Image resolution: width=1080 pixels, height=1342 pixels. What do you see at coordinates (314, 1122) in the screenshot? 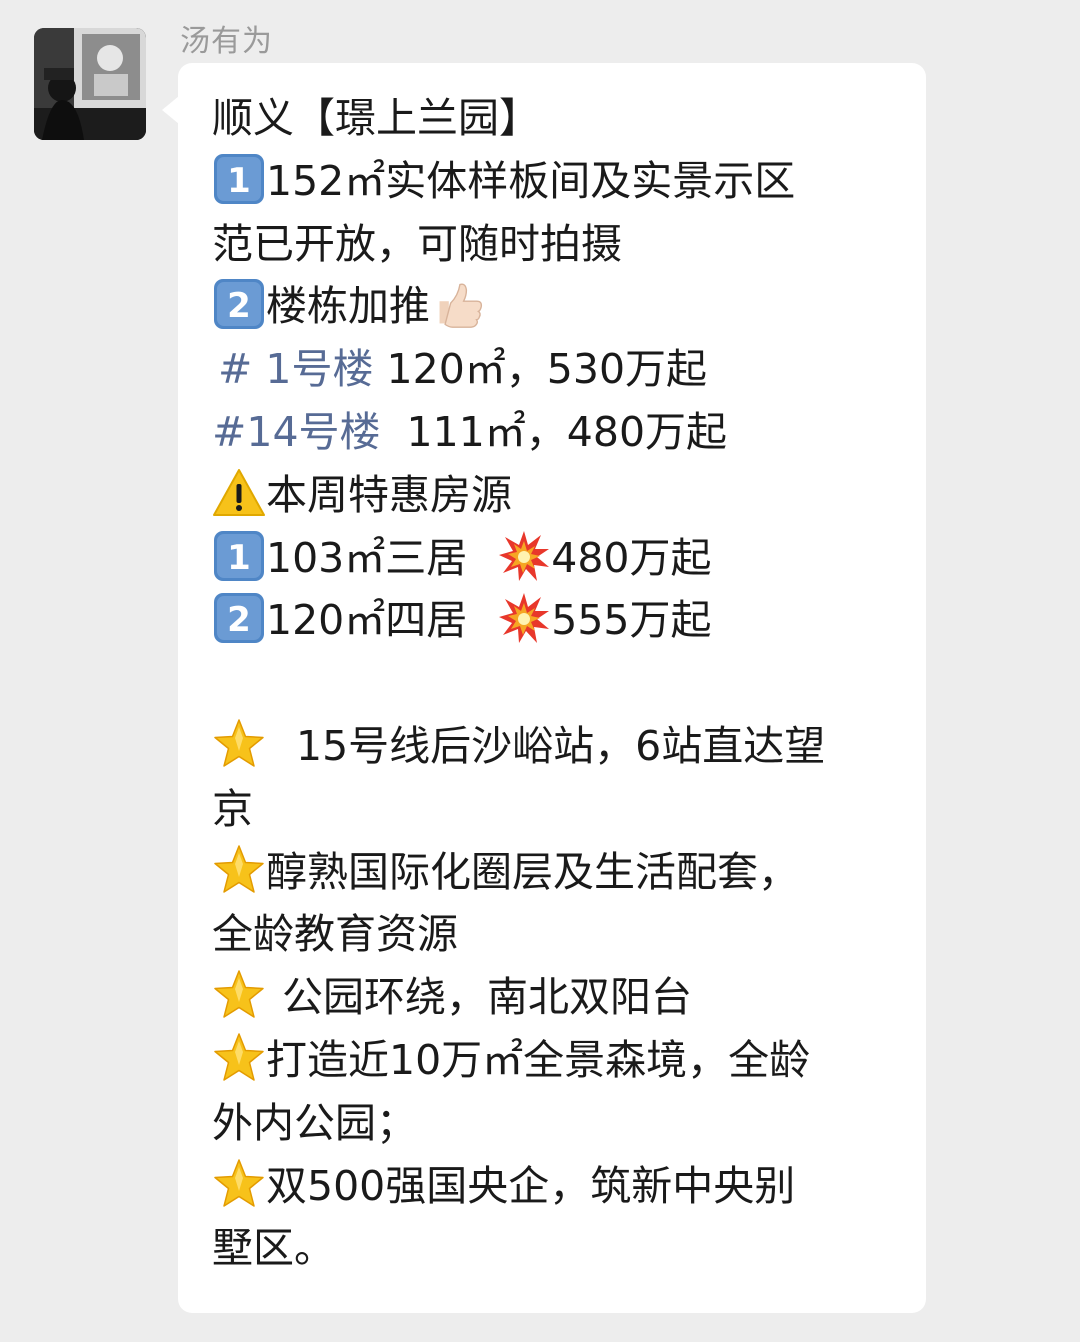
I see `message-text: 外内公园；` at bounding box center [314, 1122].